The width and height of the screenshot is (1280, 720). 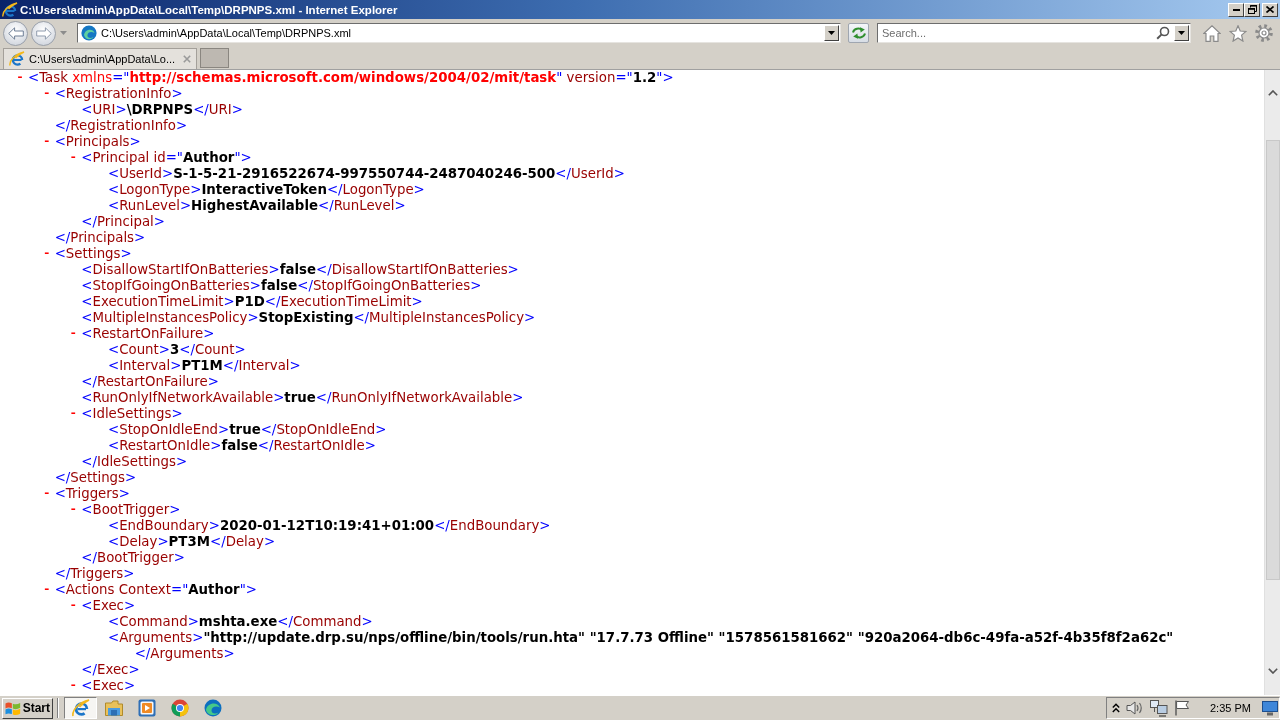 I want to click on xml-line: </Principals>, so click(x=100, y=238).